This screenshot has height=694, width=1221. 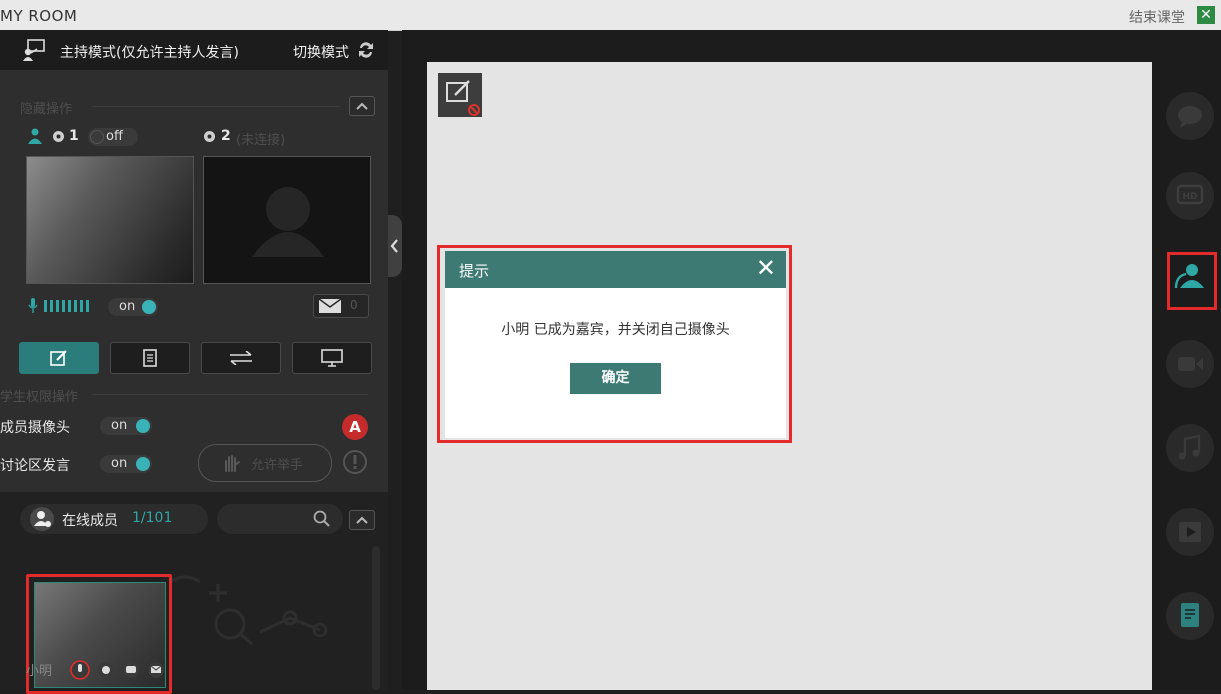 I want to click on collapse-hidden-ops-button, so click(x=362, y=106).